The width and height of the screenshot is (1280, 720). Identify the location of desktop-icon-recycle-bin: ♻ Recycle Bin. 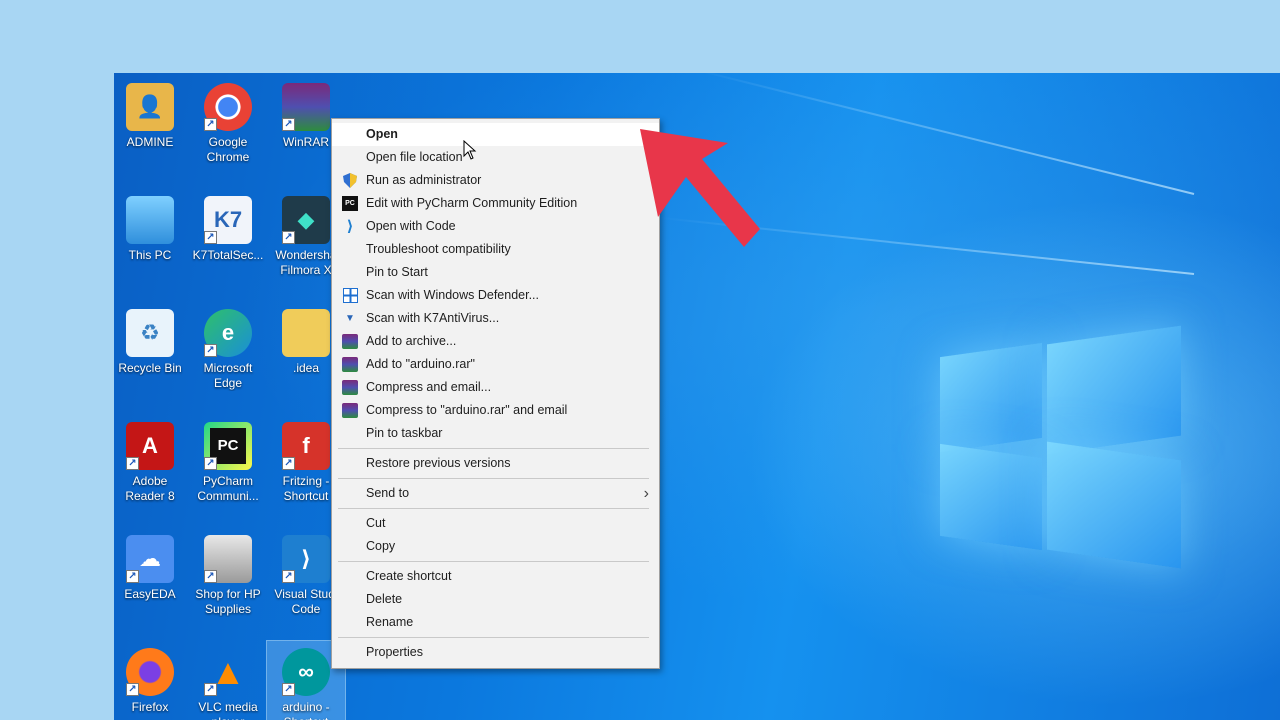
(151, 342).